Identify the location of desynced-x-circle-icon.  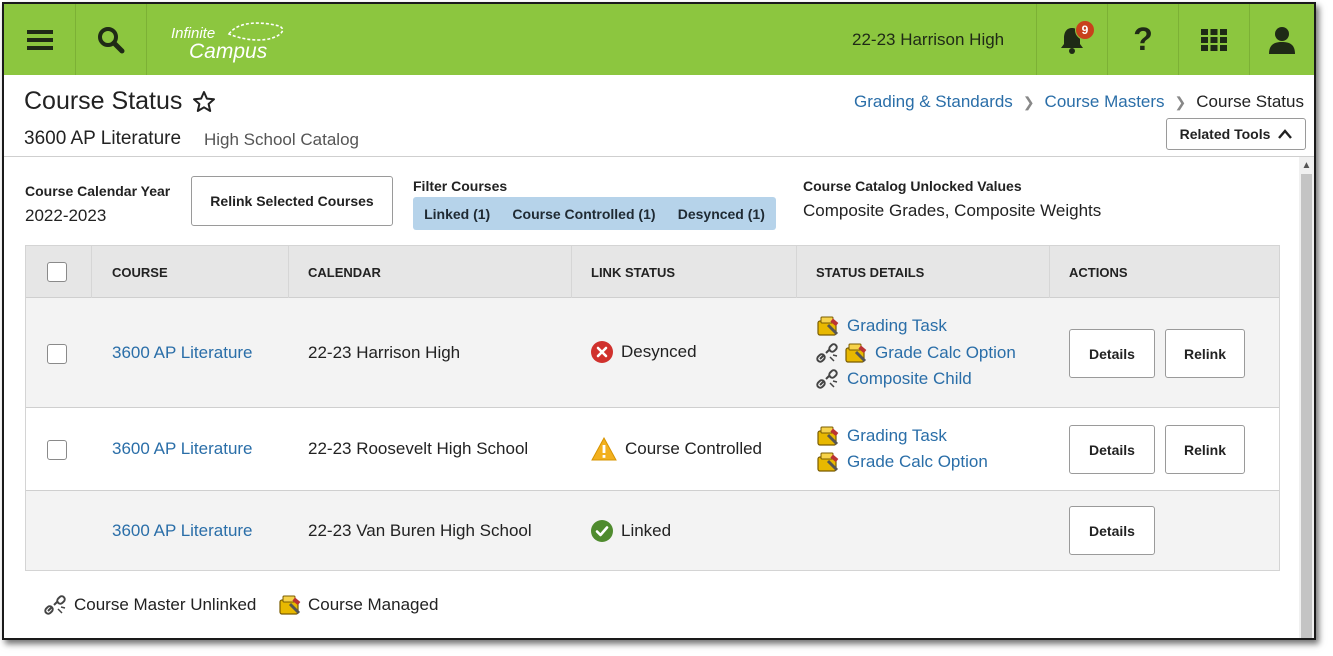
(602, 352).